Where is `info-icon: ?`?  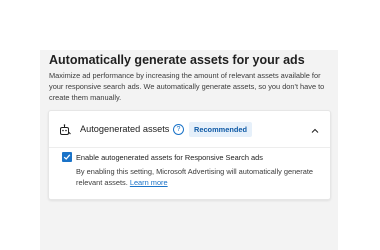
info-icon: ? is located at coordinates (178, 129).